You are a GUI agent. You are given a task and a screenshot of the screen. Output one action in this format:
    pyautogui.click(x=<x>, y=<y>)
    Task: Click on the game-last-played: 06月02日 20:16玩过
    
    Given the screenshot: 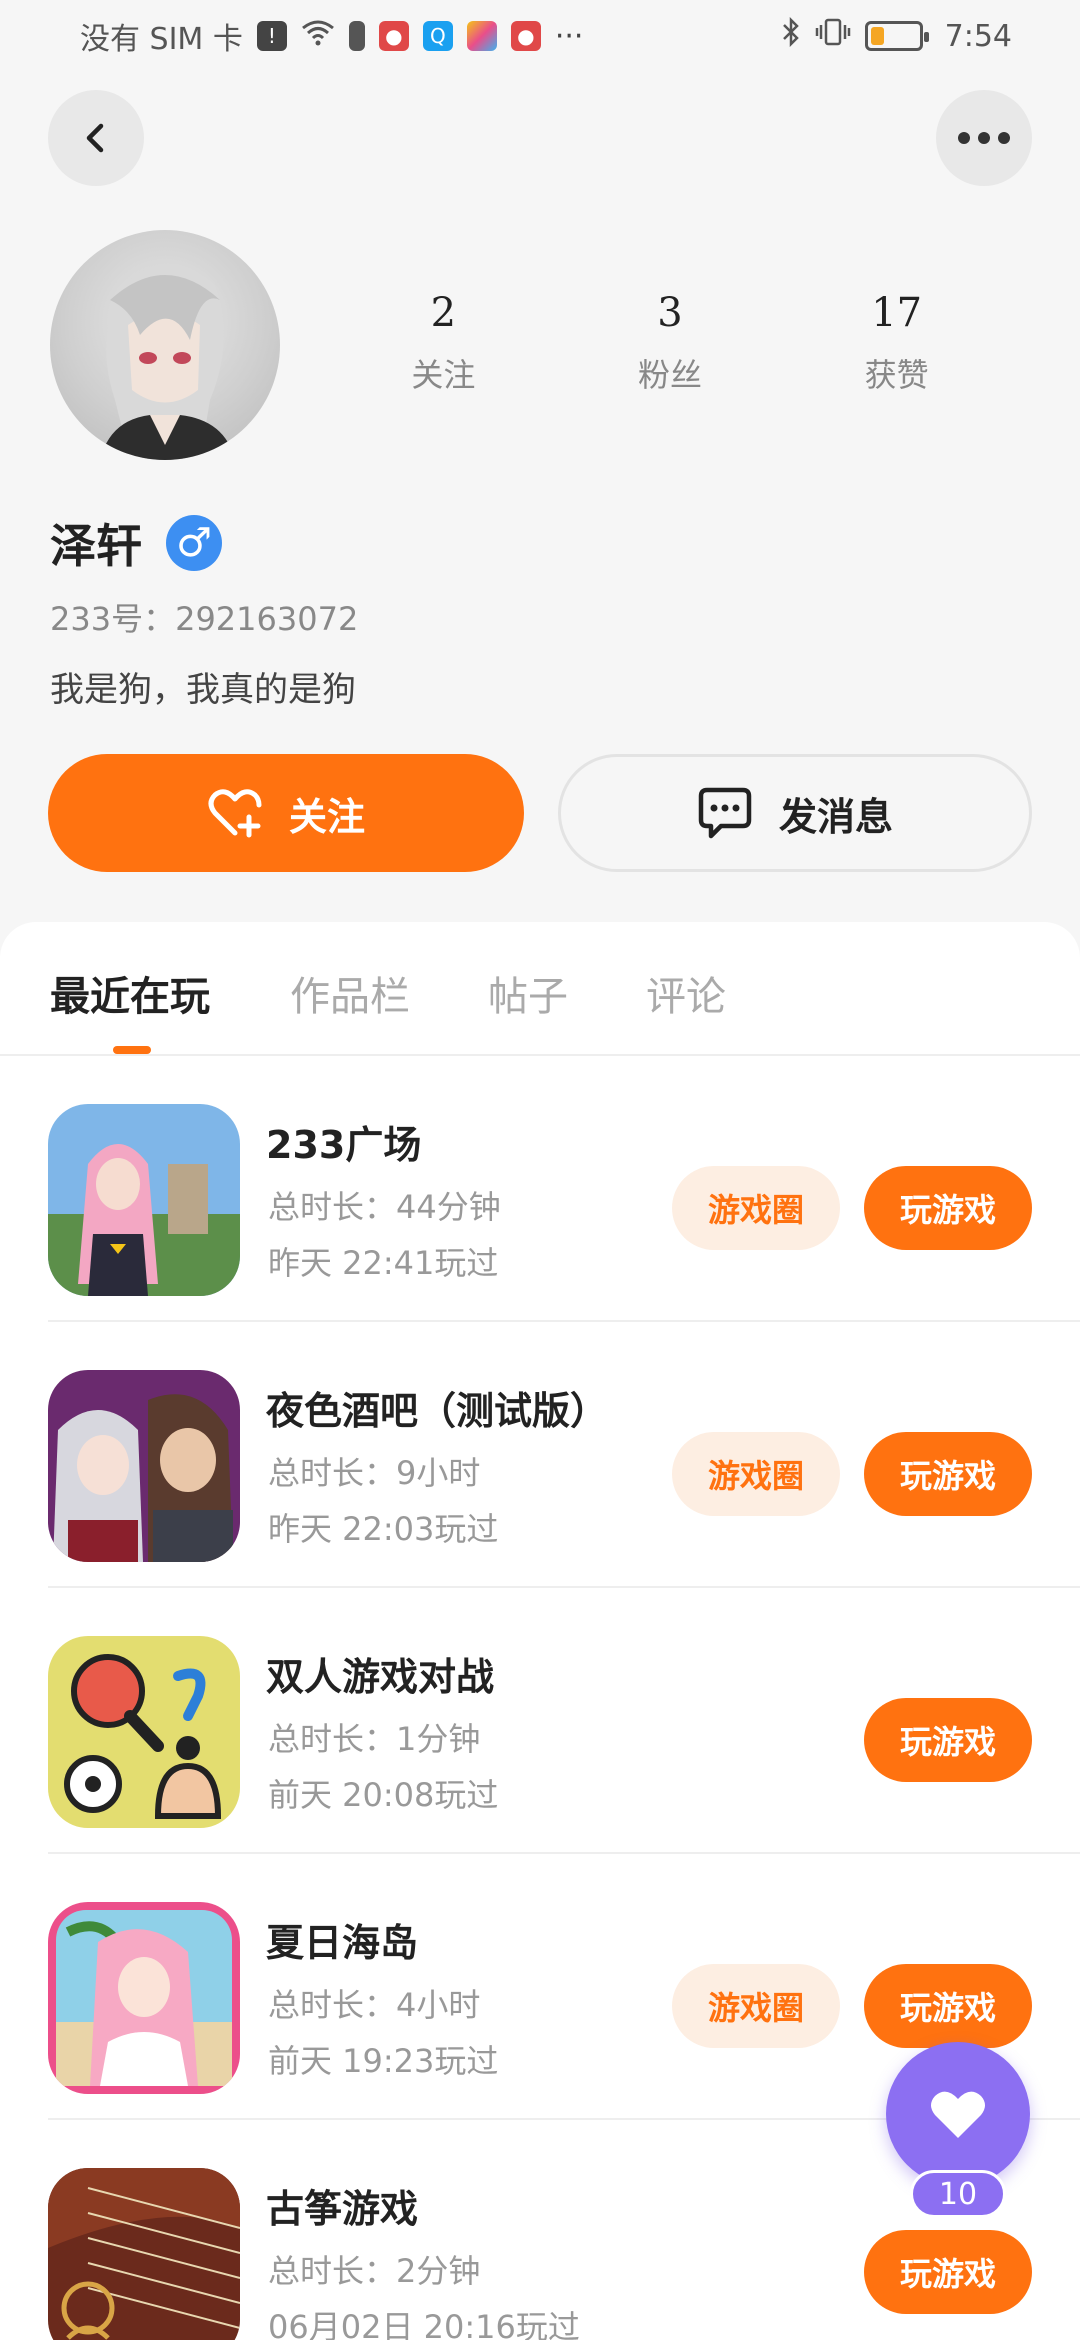 What is the action you would take?
    pyautogui.click(x=424, y=2324)
    